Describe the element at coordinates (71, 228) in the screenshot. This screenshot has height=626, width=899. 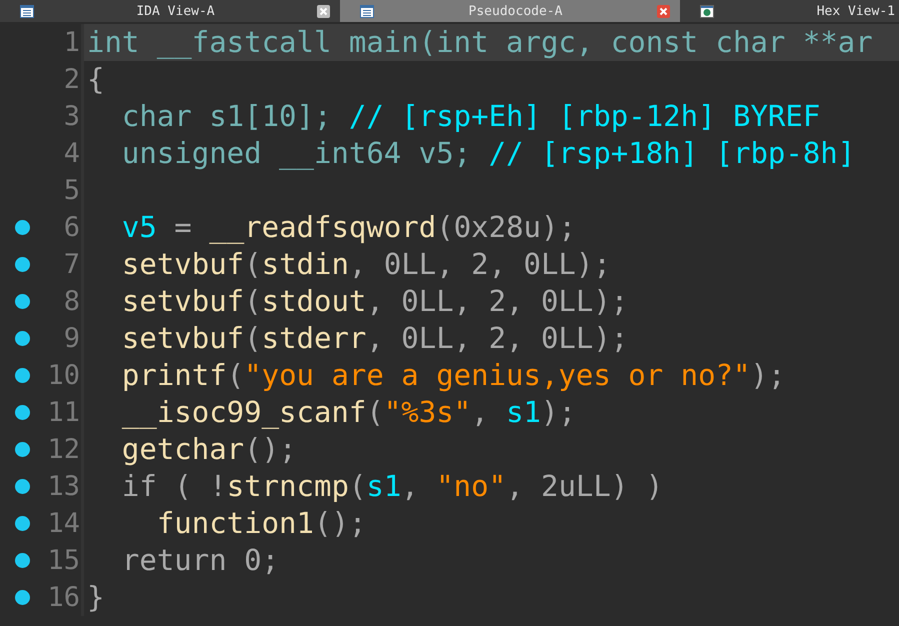
I see `line-number: 6` at that location.